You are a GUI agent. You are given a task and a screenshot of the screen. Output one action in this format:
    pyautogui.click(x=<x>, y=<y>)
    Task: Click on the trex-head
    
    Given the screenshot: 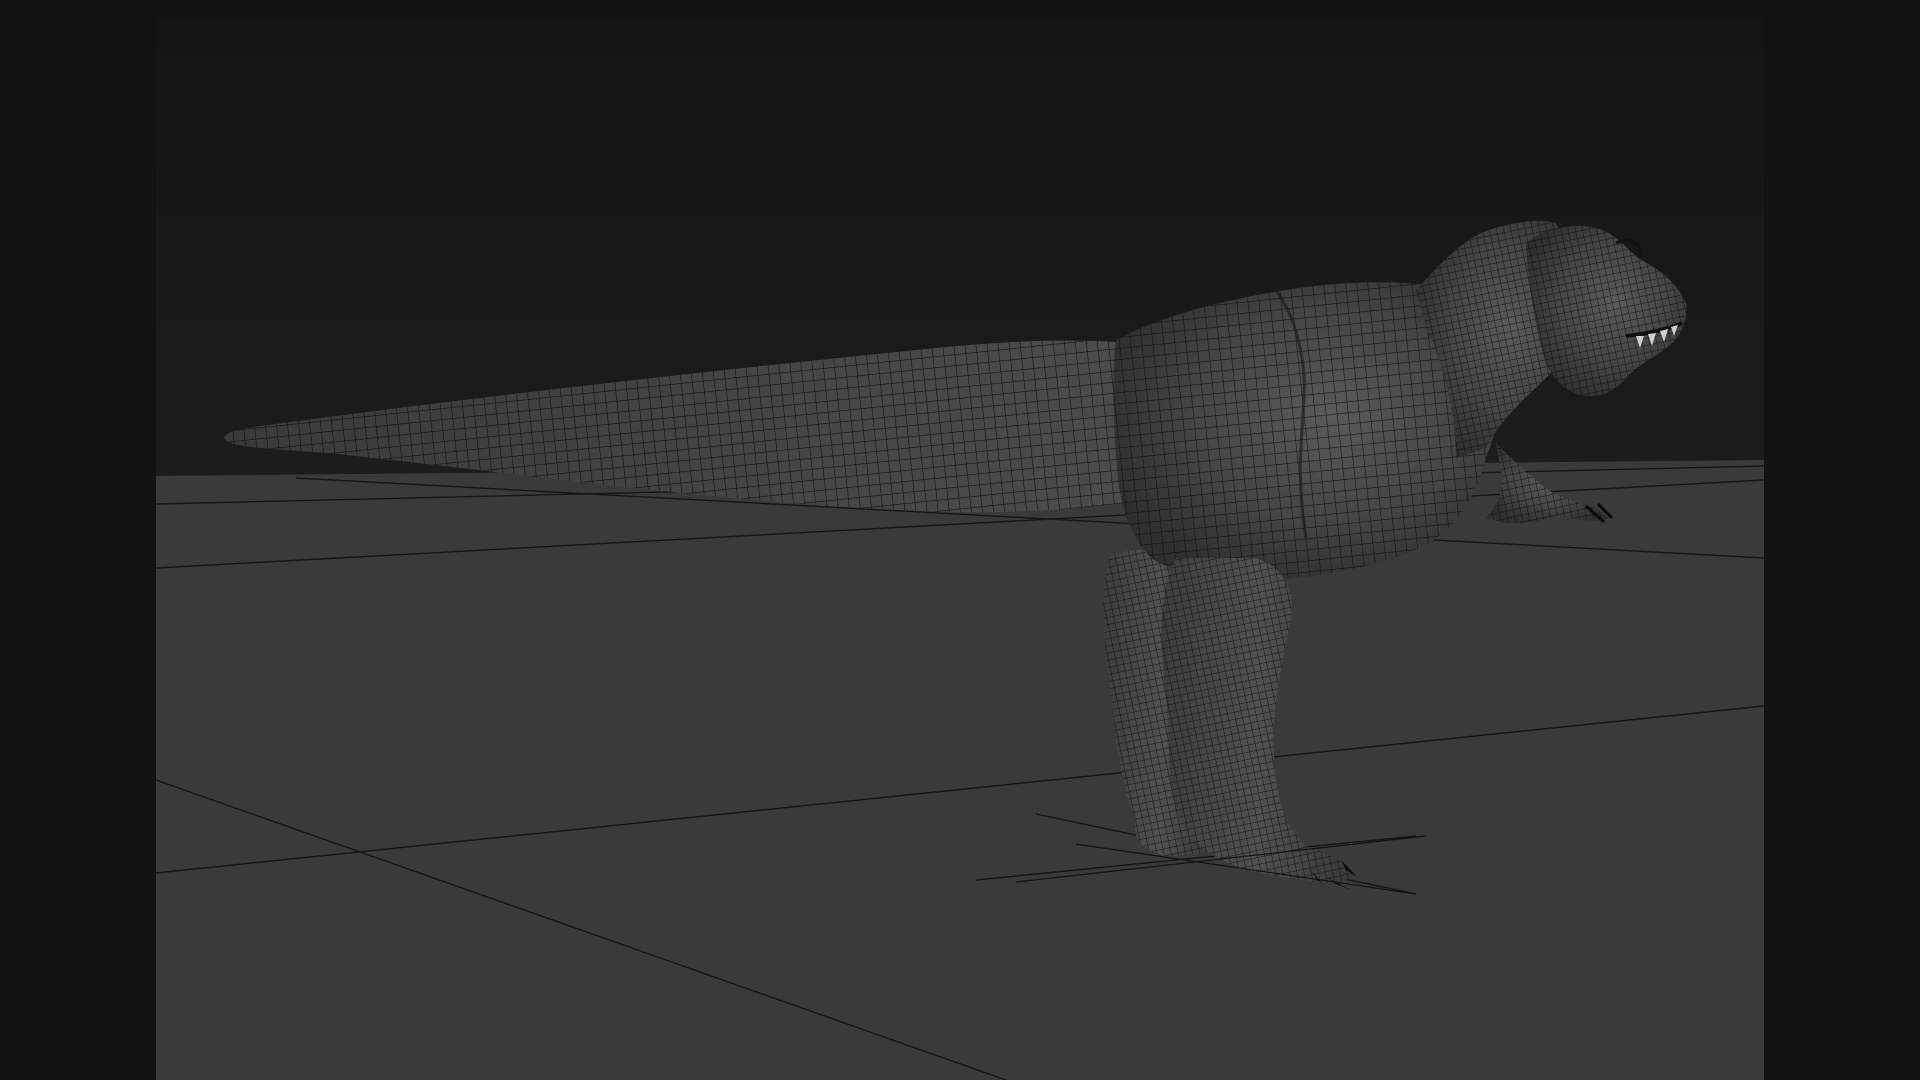 What is the action you would take?
    pyautogui.click(x=1606, y=311)
    